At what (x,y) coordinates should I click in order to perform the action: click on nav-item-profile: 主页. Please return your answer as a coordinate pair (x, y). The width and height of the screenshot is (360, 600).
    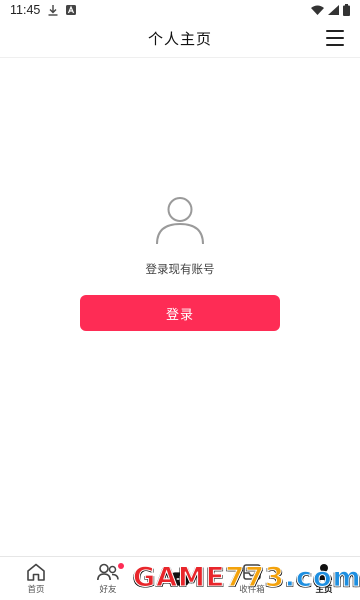
    Looking at the image, I should click on (324, 578).